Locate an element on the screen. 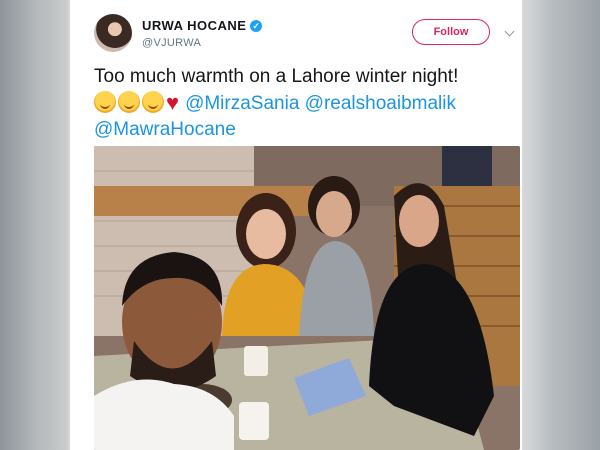 The width and height of the screenshot is (600, 450). display-name-text: URWA HOCANE is located at coordinates (194, 25).